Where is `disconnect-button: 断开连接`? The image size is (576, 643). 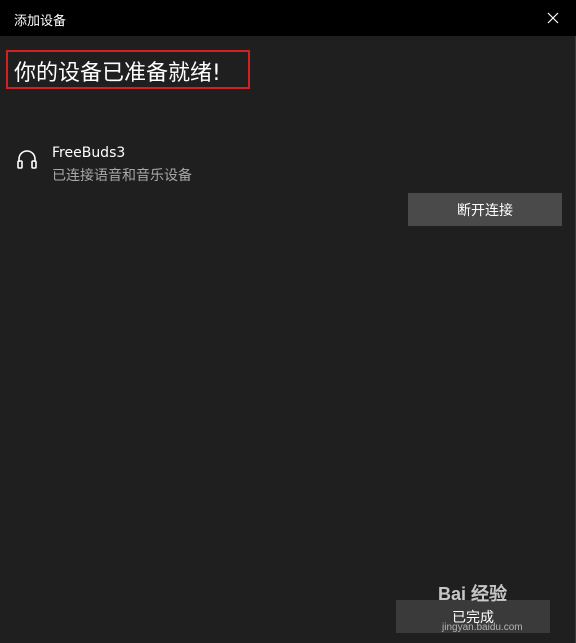 disconnect-button: 断开连接 is located at coordinates (485, 209).